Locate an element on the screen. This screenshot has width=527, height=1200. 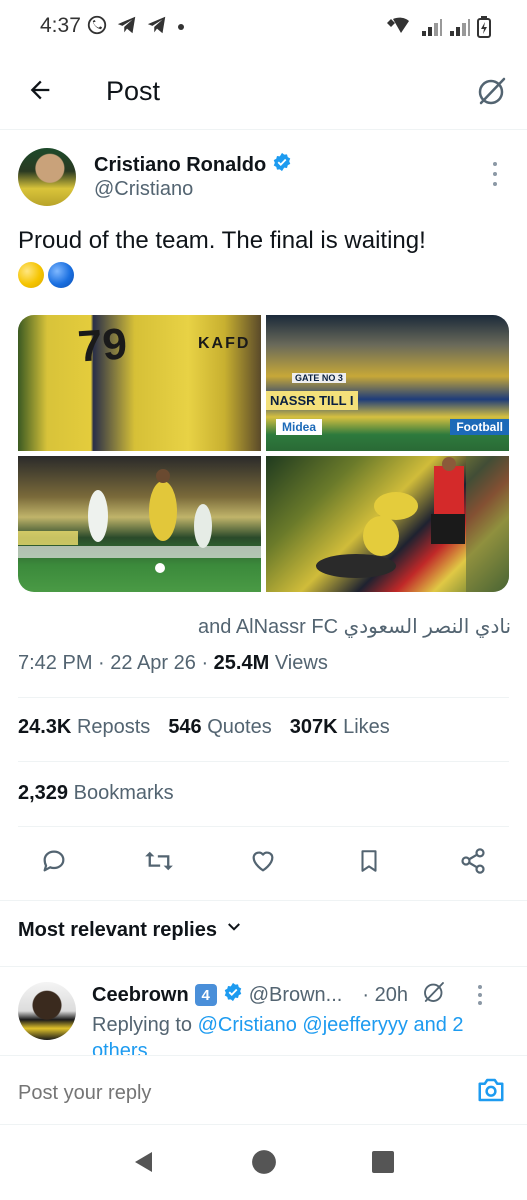
tagged-accounts: and AlNassr FC نادي النصر السعودي is located at coordinates (354, 626).